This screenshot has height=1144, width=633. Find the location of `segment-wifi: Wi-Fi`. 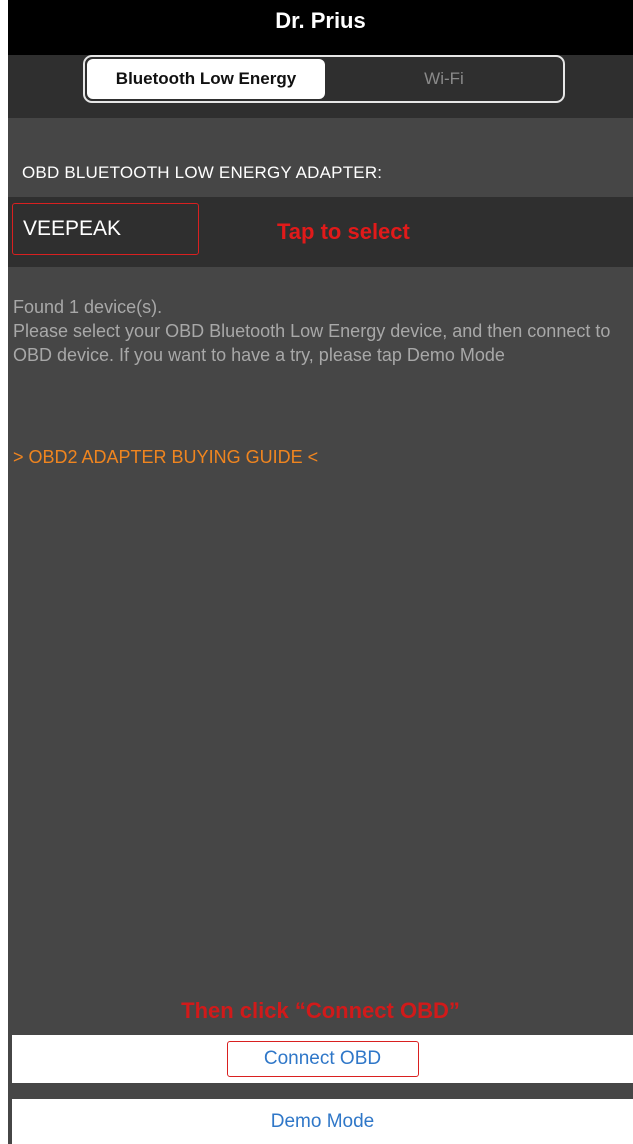

segment-wifi: Wi-Fi is located at coordinates (444, 79).